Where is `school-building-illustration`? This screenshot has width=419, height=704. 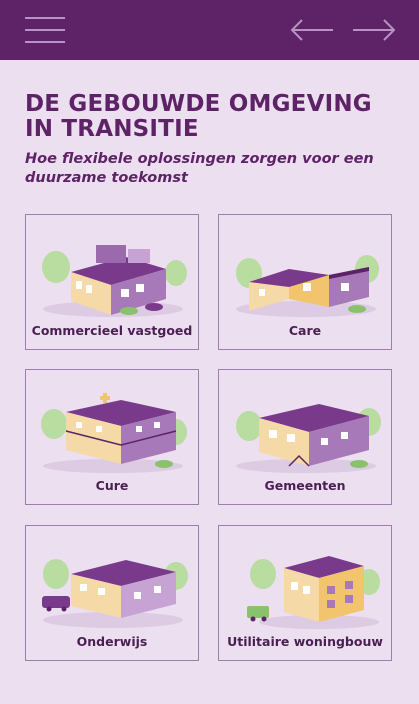 school-building-illustration is located at coordinates (115, 593).